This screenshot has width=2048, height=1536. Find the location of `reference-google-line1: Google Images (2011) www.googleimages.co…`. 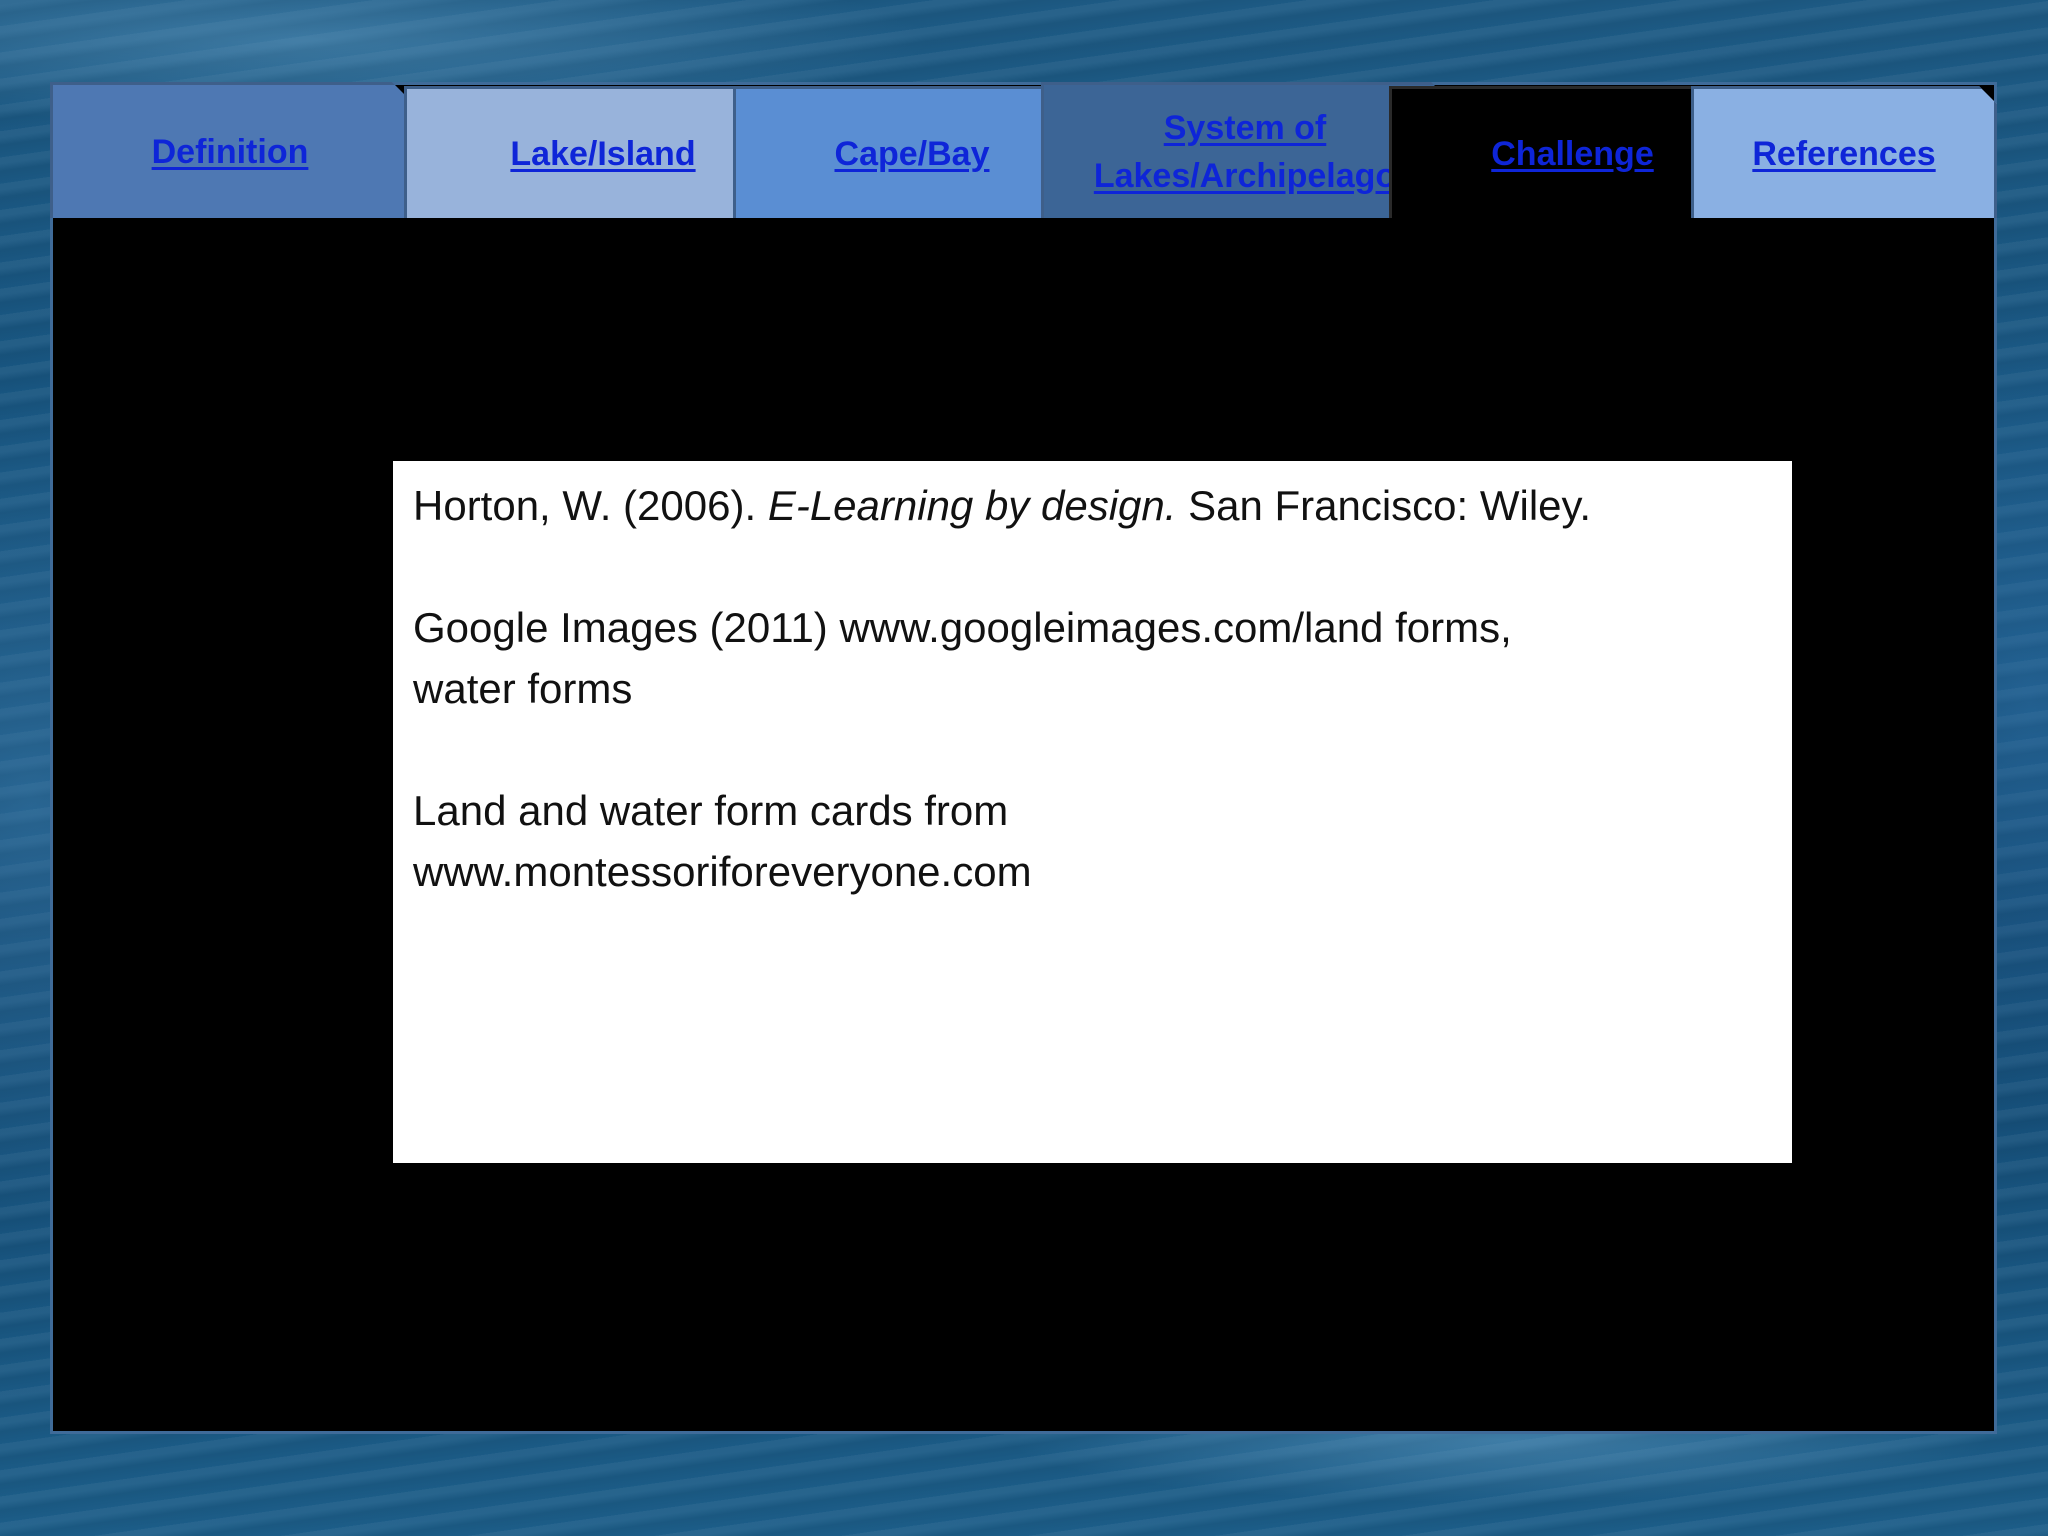

reference-google-line1: Google Images (2011) www.googleimages.co… is located at coordinates (962, 627).